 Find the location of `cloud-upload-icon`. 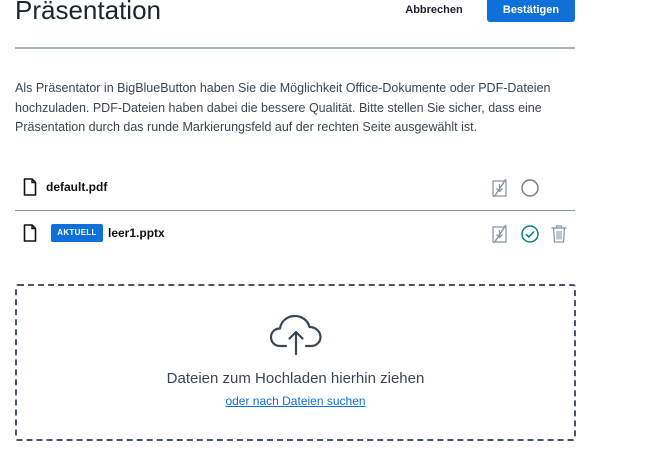

cloud-upload-icon is located at coordinates (296, 336).